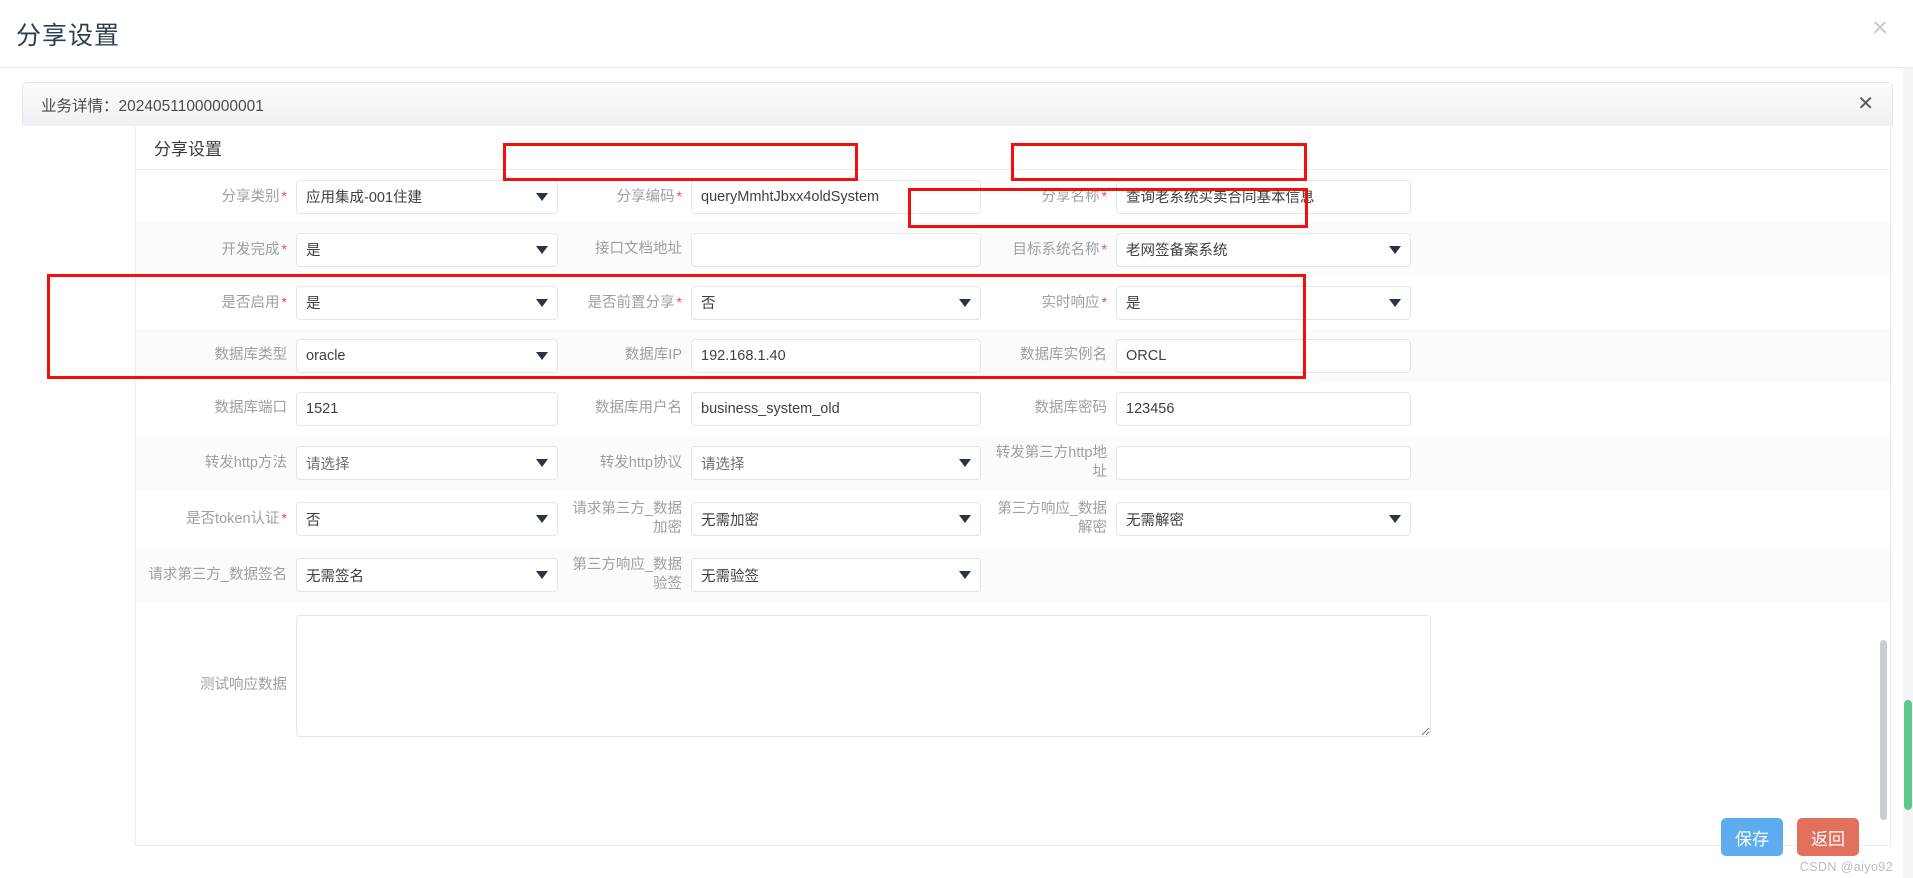 This screenshot has height=878, width=1913. I want to click on form-row: 是否token认证 * 否请求第三方_数据加密 无需加密 第三方响应_数据解密 无需解密, so click(1013, 519).